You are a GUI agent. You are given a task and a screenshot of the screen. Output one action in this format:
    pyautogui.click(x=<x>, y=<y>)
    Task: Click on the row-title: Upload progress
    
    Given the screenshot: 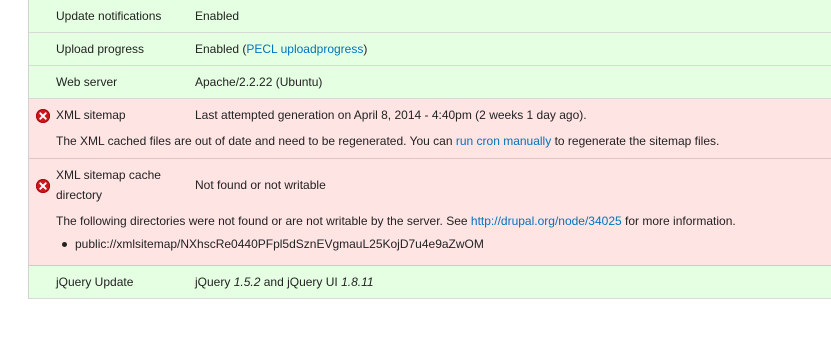 What is the action you would take?
    pyautogui.click(x=100, y=49)
    